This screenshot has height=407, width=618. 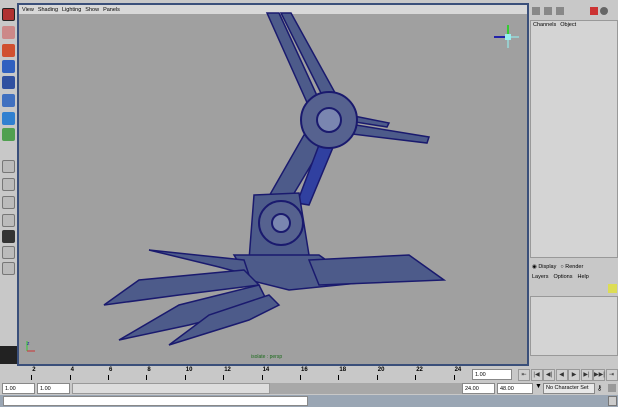 What do you see at coordinates (267, 357) in the screenshot?
I see `camera-label: isolate : persp` at bounding box center [267, 357].